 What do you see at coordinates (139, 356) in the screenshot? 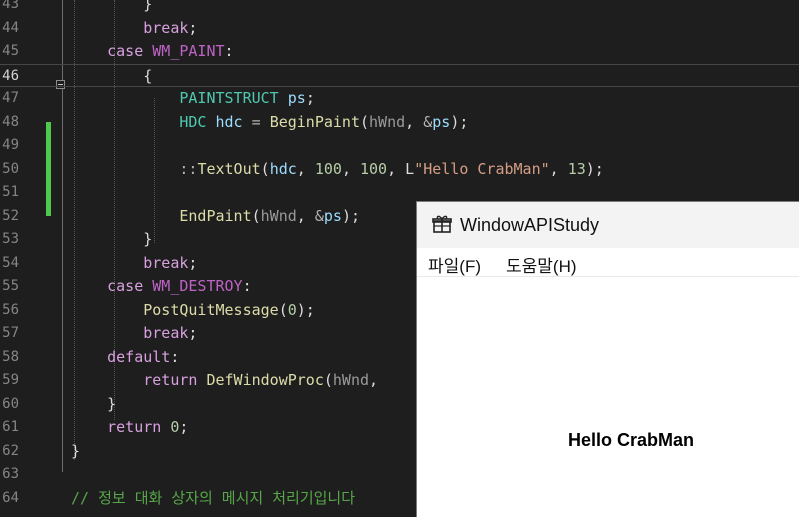
I see `code-token: default` at bounding box center [139, 356].